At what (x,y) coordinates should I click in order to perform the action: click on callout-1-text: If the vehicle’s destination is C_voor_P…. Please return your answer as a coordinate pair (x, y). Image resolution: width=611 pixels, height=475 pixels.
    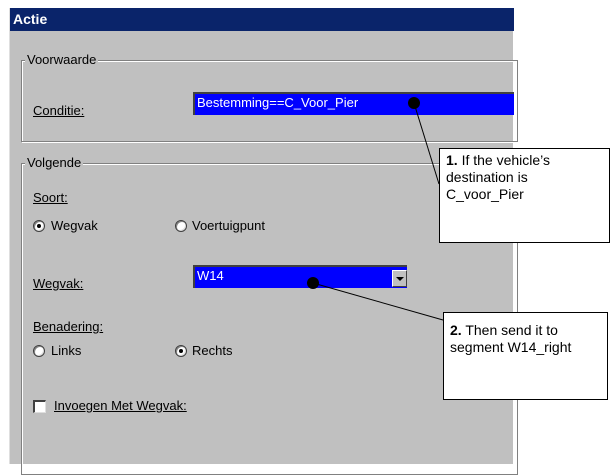
    Looking at the image, I should click on (498, 177).